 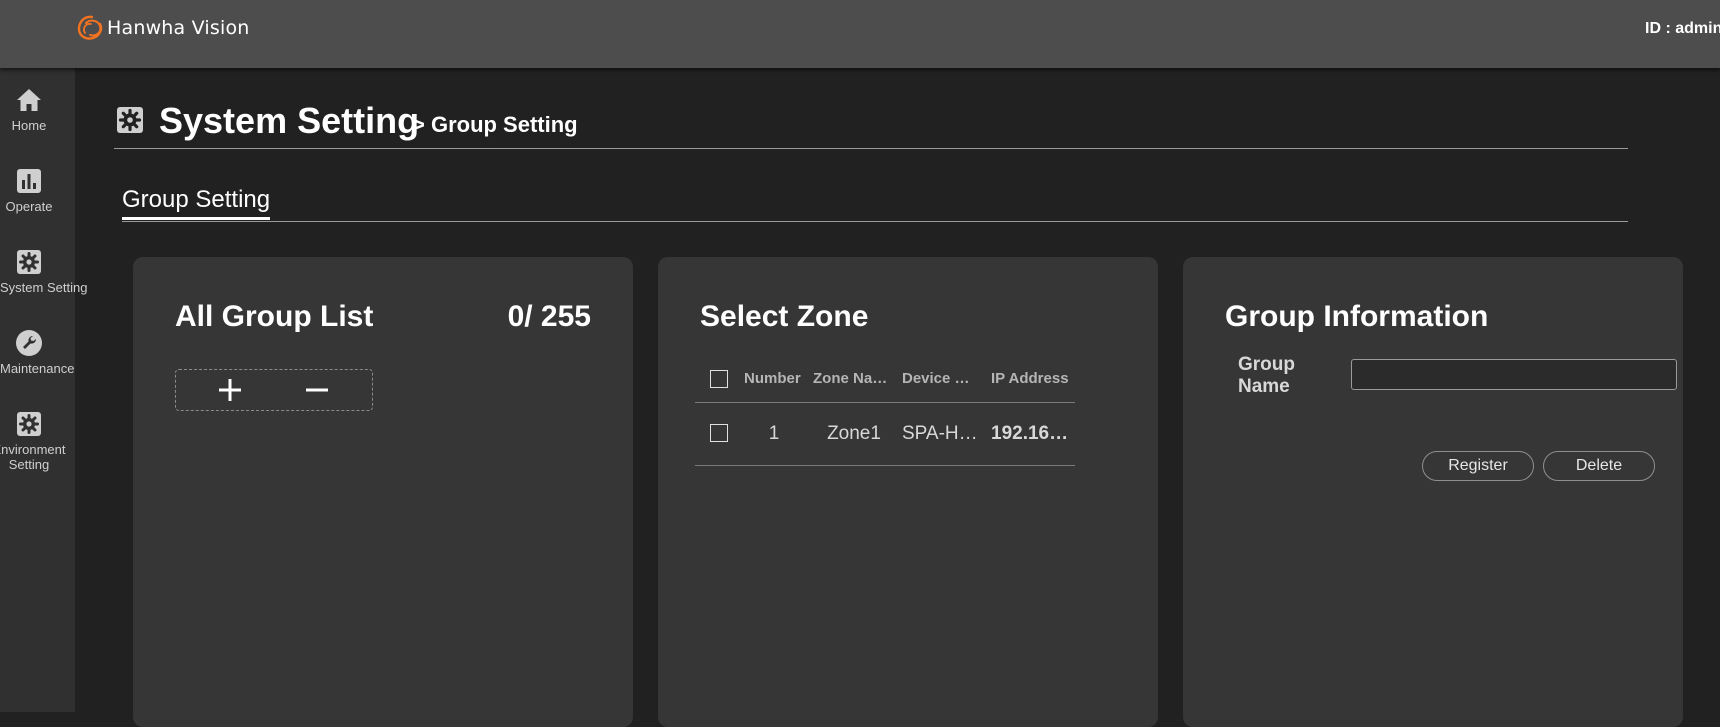 What do you see at coordinates (178, 28) in the screenshot?
I see `brand-name: Hanwha Vision` at bounding box center [178, 28].